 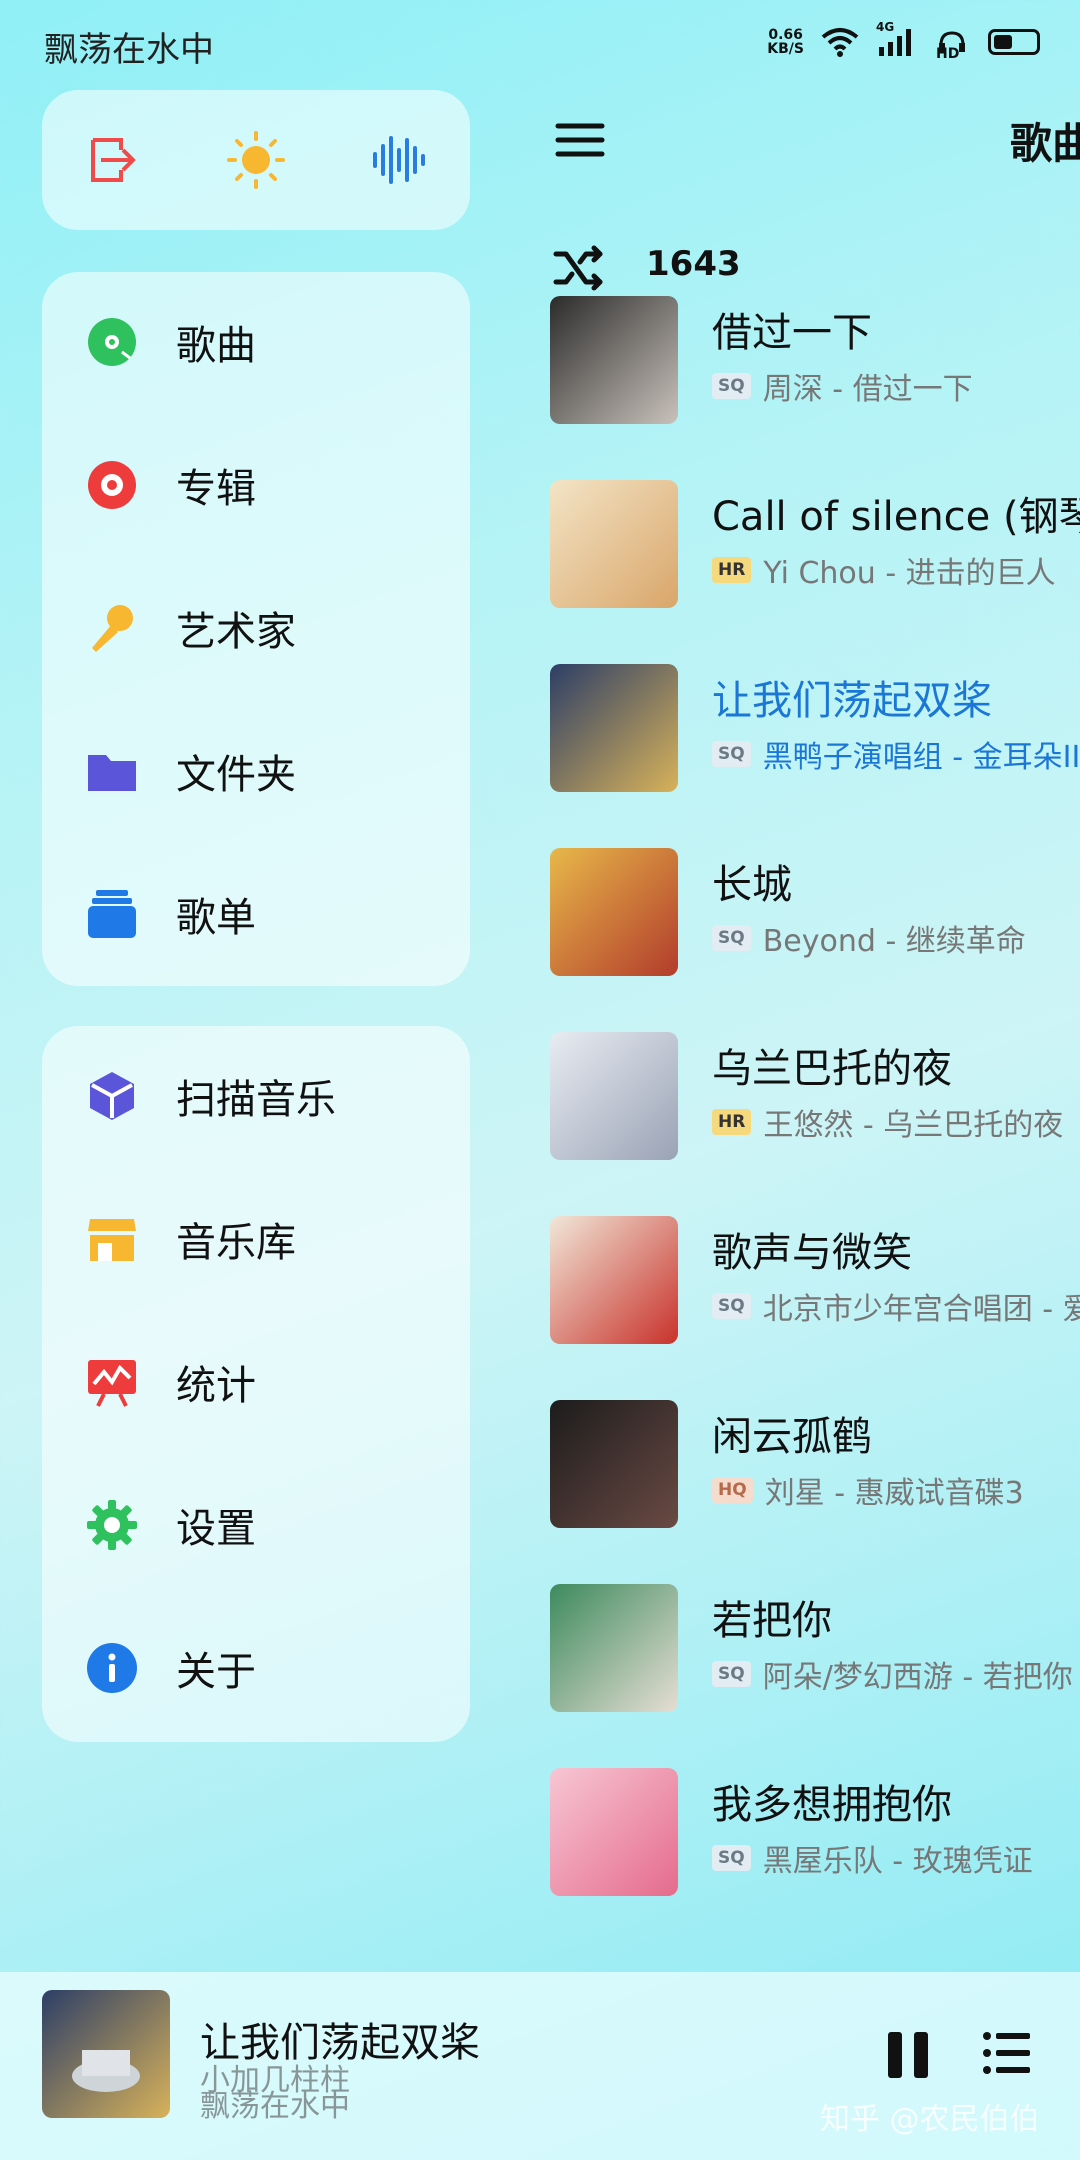 I want to click on song-row: 闲云孤鹤 HQ 刘星 - 惠威试音碟3, so click(x=815, y=1465).